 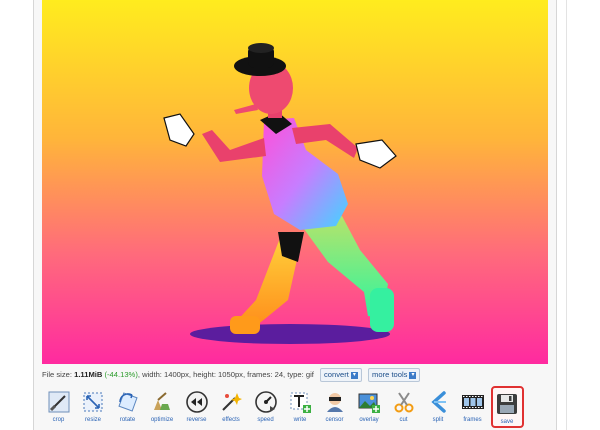 What do you see at coordinates (57, 374) in the screenshot?
I see `file-size-label: File size:` at bounding box center [57, 374].